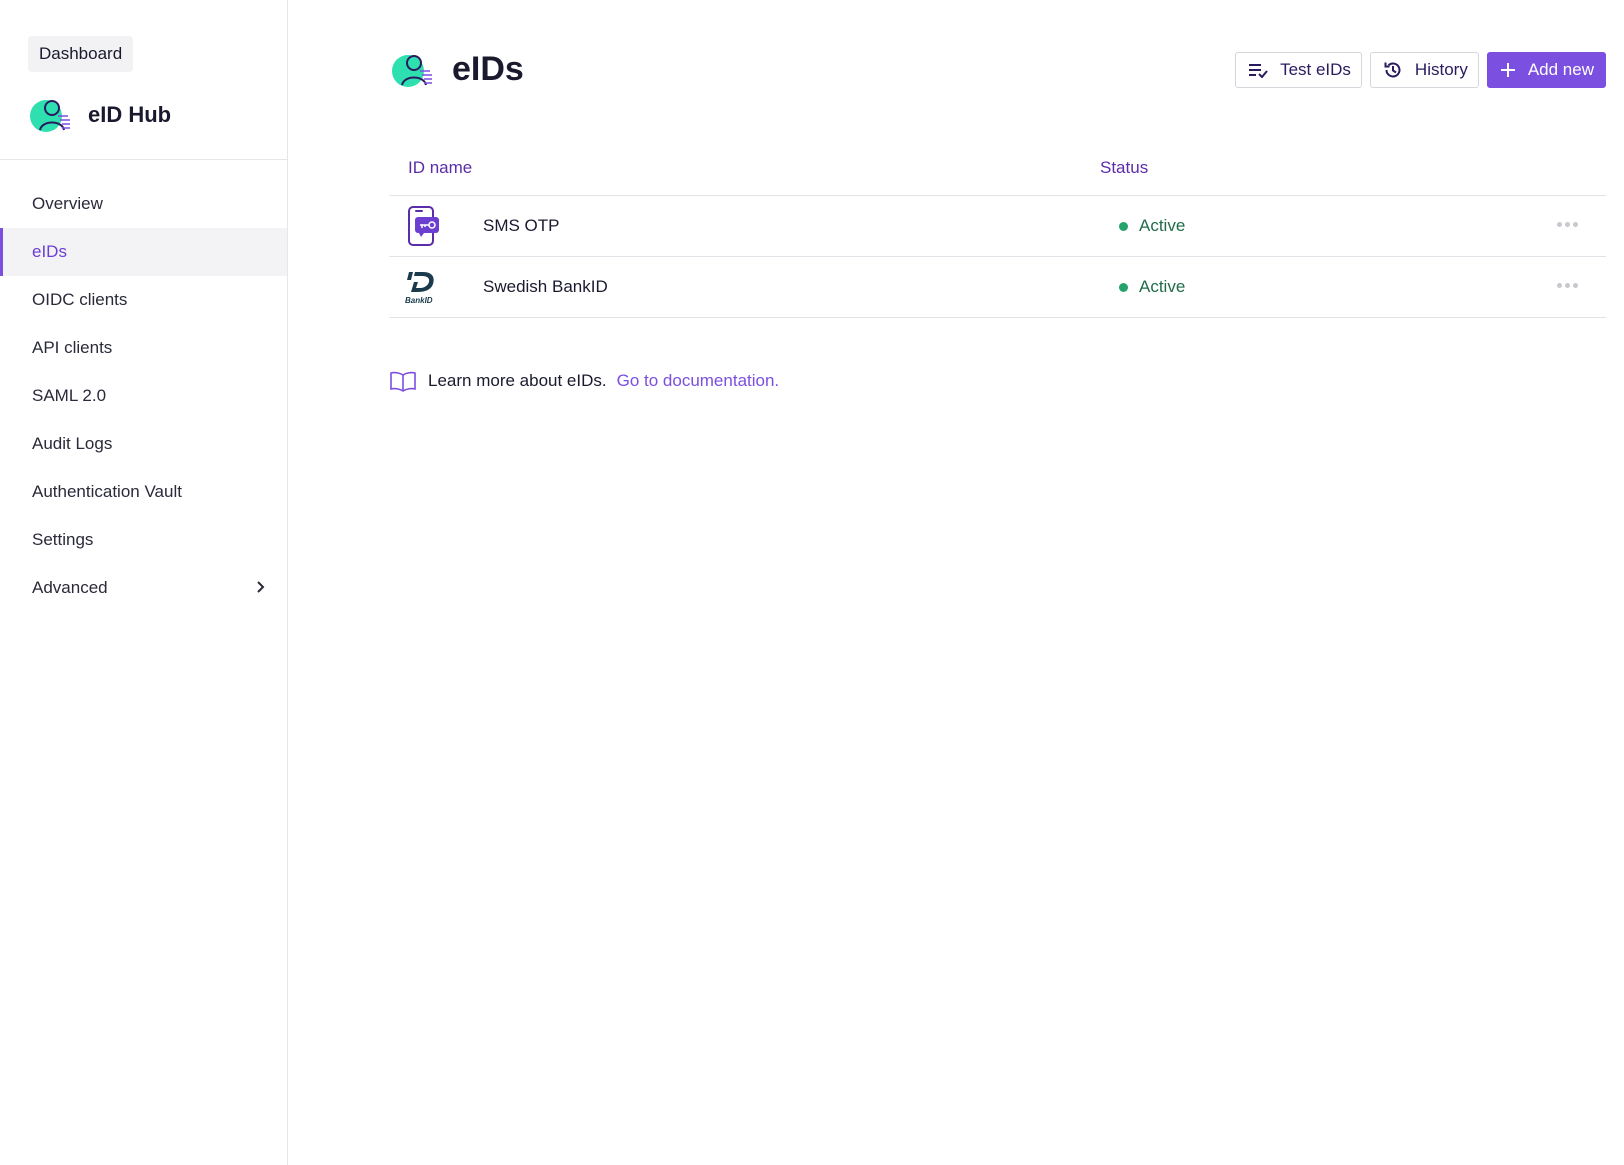 This screenshot has width=1624, height=1165. Describe the element at coordinates (997, 287) in the screenshot. I see `table-row: BankID Swedish BankID Active` at that location.